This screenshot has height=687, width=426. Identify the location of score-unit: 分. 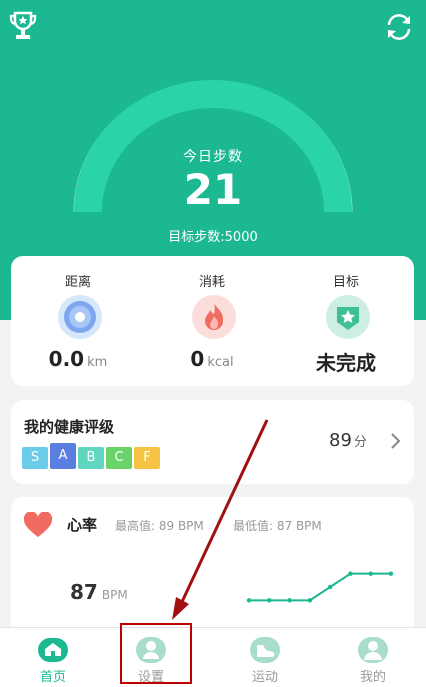
(360, 442).